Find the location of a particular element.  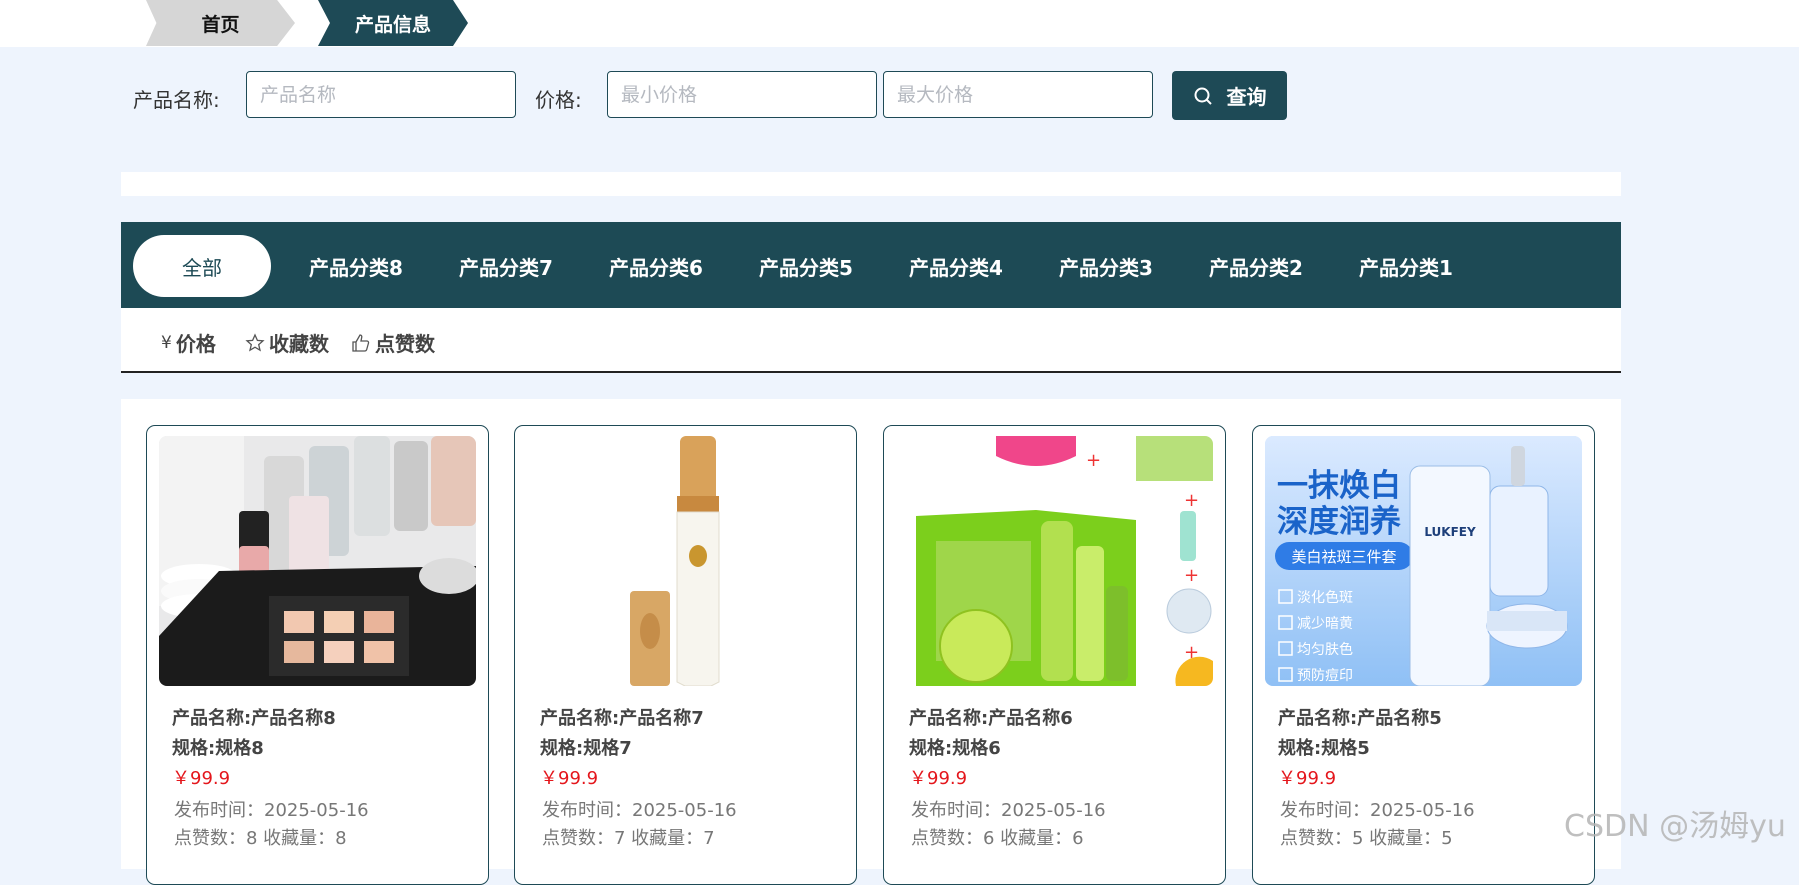

product-image-green-skincare-set: + + + + is located at coordinates (1054, 561).